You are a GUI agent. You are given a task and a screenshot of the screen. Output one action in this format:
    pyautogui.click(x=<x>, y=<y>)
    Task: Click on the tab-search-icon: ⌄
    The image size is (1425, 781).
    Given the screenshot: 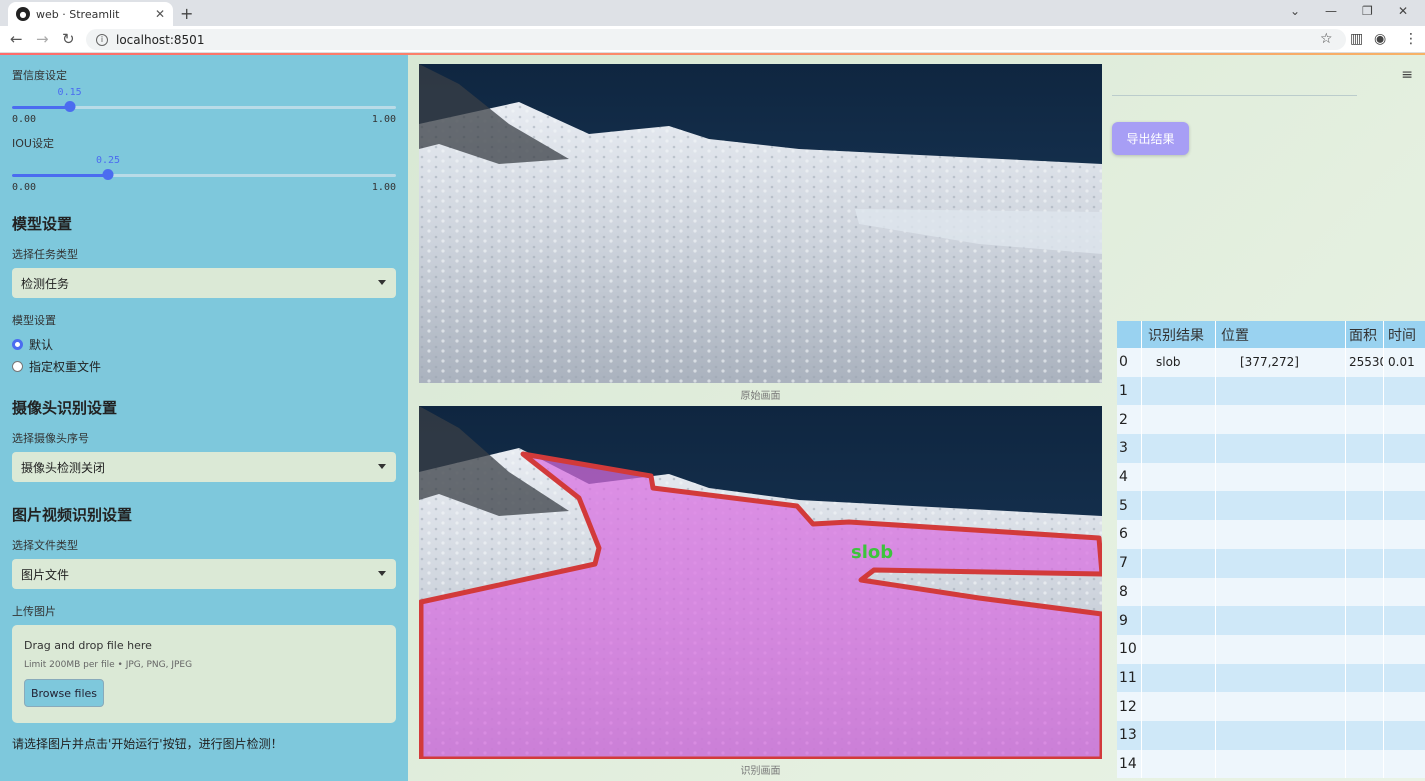 What is the action you would take?
    pyautogui.click(x=1295, y=11)
    